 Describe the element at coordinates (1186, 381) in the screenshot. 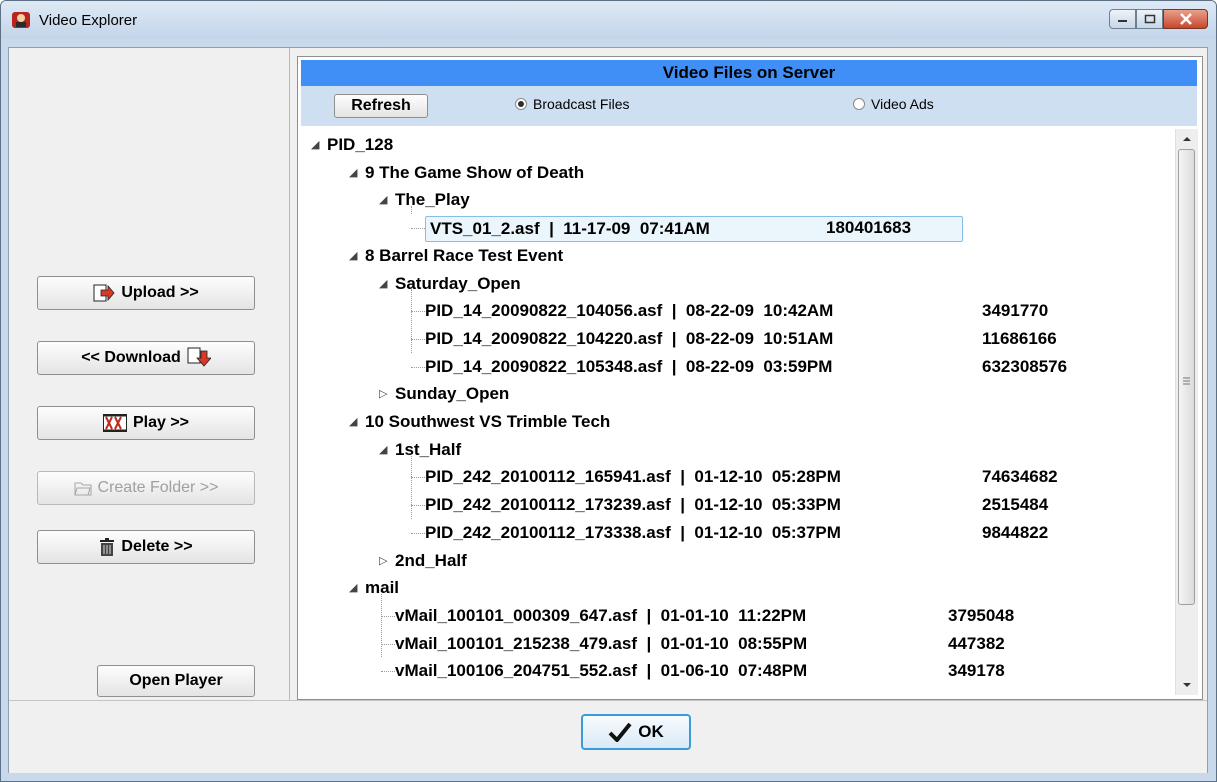

I see `grip-icon` at that location.